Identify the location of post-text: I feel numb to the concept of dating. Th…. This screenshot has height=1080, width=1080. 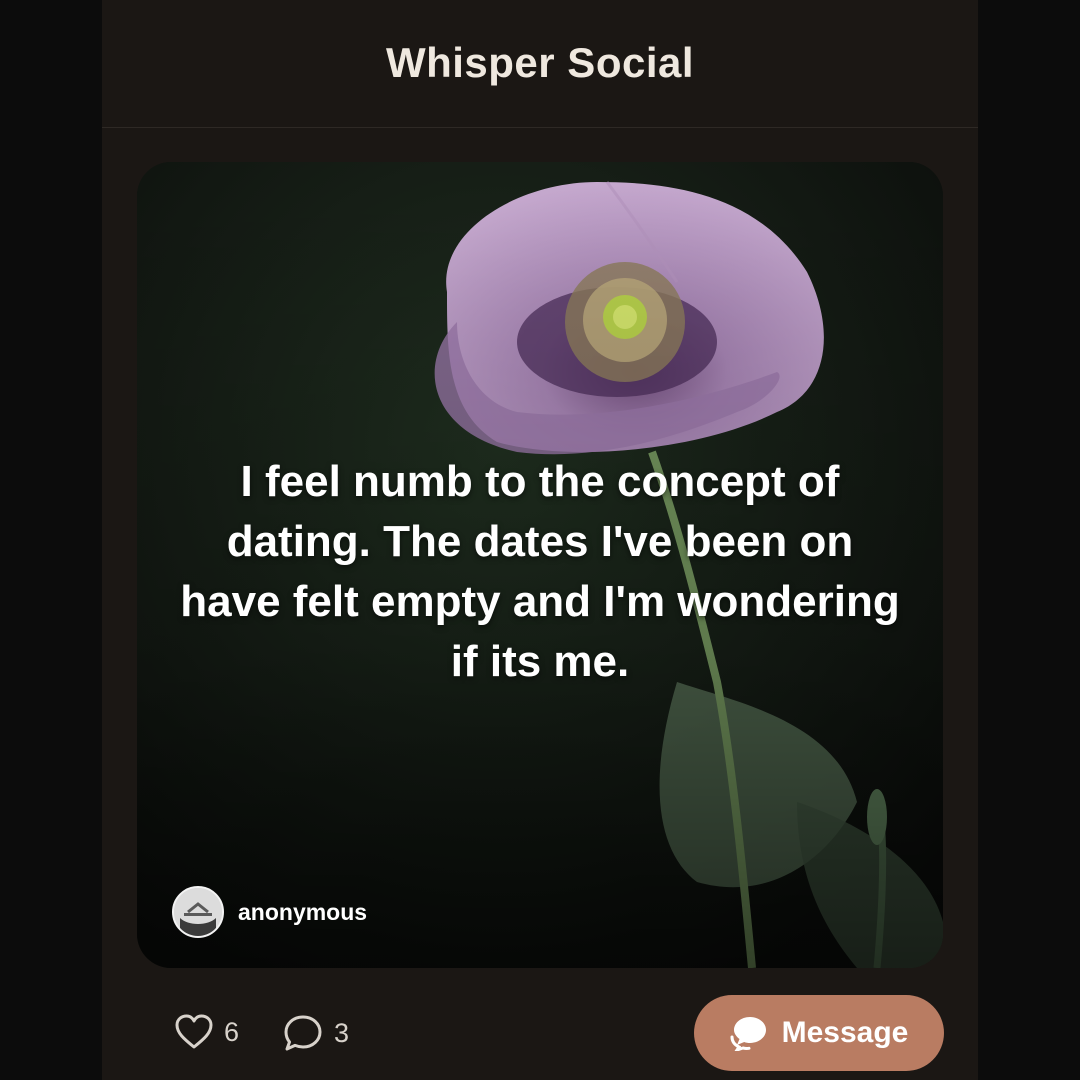
(540, 571).